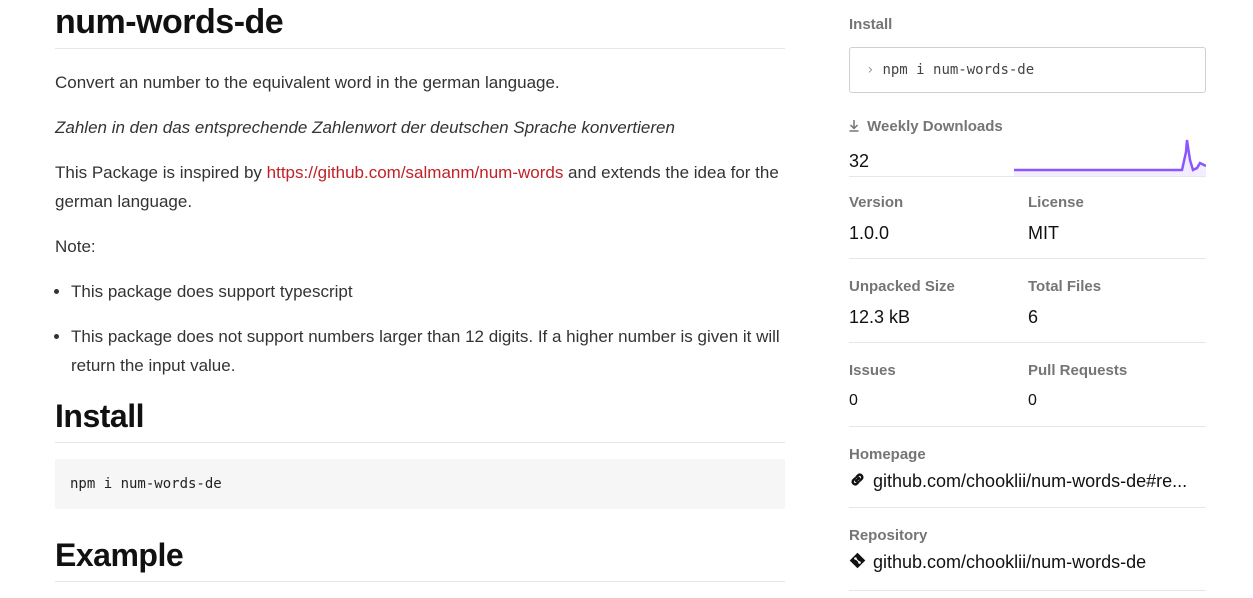 The width and height of the screenshot is (1253, 598). What do you see at coordinates (75, 246) in the screenshot?
I see `readme-note: Note:` at bounding box center [75, 246].